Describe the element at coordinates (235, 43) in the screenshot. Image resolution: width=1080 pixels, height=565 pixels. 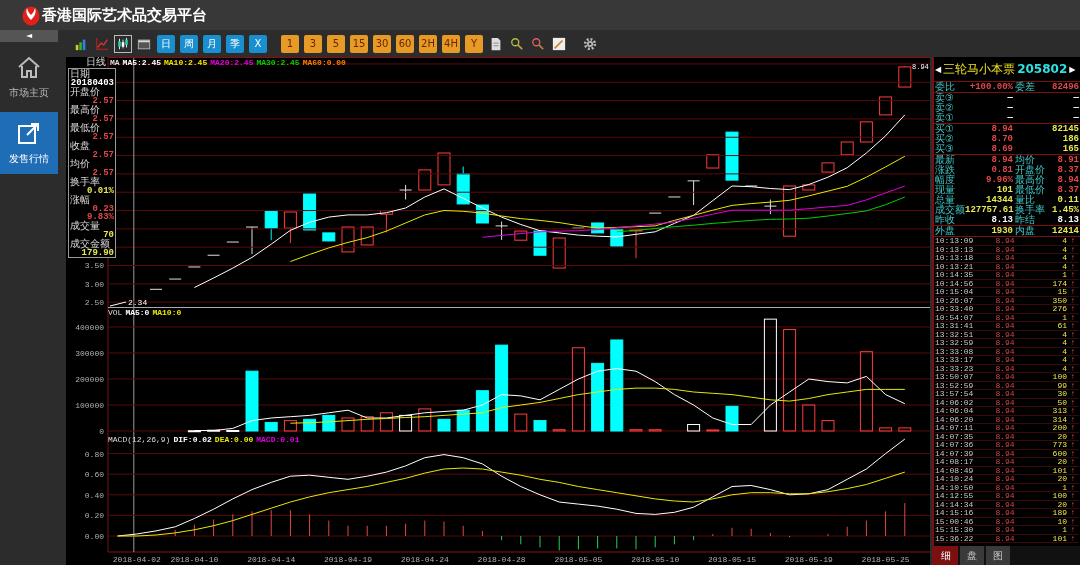
I see `period-button: 季` at that location.